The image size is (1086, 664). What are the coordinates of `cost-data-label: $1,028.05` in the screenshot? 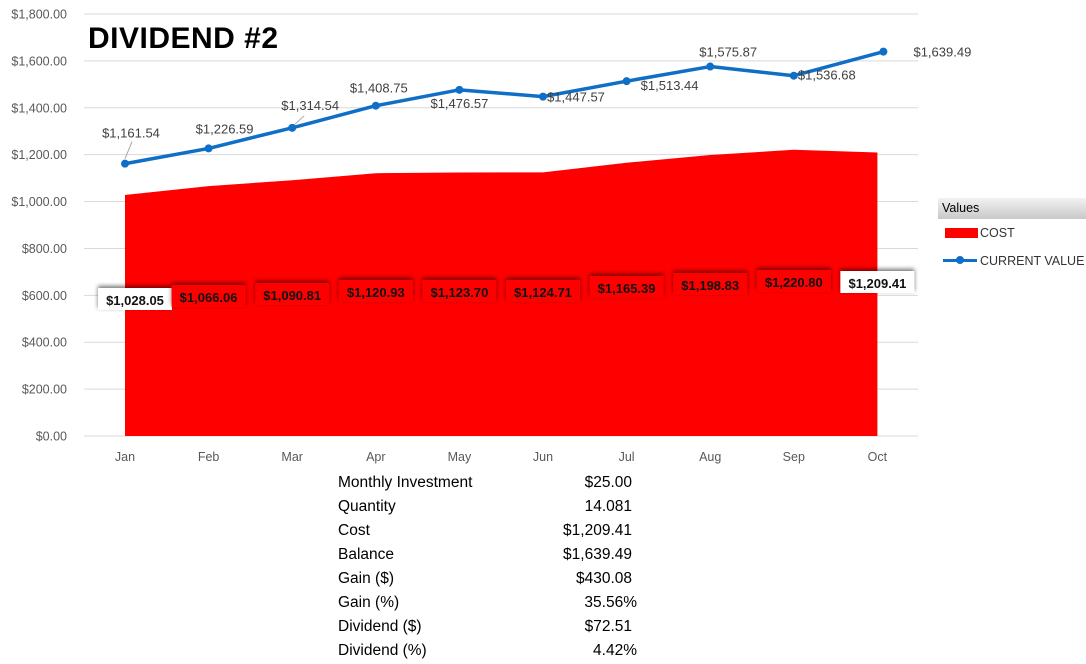 It's located at (135, 300).